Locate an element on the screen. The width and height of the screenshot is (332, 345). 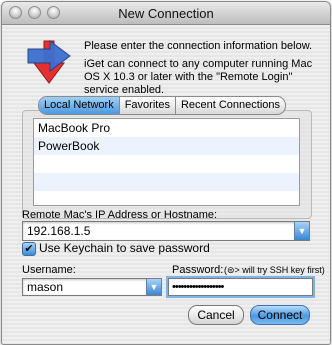
title-bar: New Connection is located at coordinates (166, 13).